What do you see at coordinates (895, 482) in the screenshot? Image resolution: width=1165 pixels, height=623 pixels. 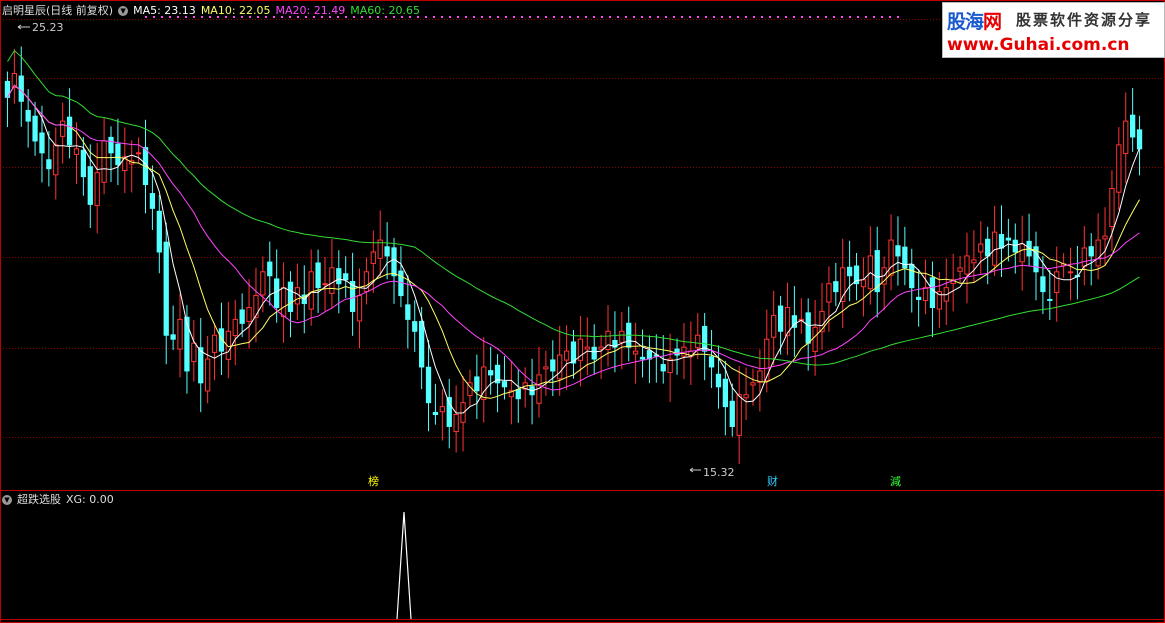 I see `event-marker-jian: 減` at bounding box center [895, 482].